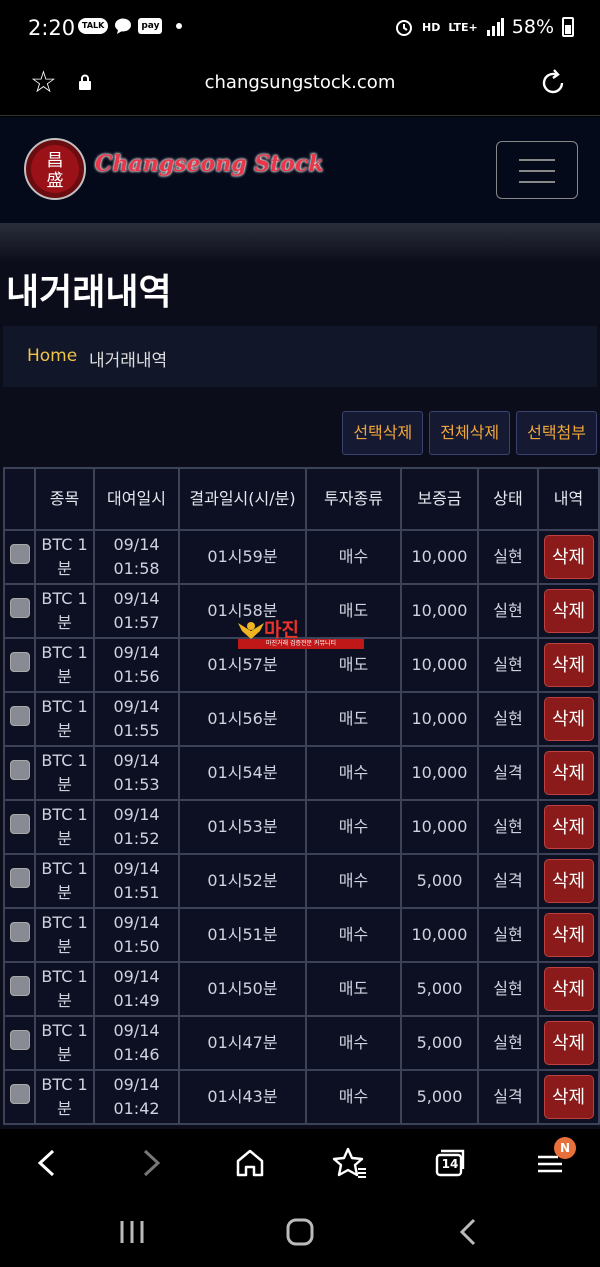 Image resolution: width=600 pixels, height=1267 pixels. Describe the element at coordinates (136, 568) in the screenshot. I see `row-rent-clock: 01:58` at that location.